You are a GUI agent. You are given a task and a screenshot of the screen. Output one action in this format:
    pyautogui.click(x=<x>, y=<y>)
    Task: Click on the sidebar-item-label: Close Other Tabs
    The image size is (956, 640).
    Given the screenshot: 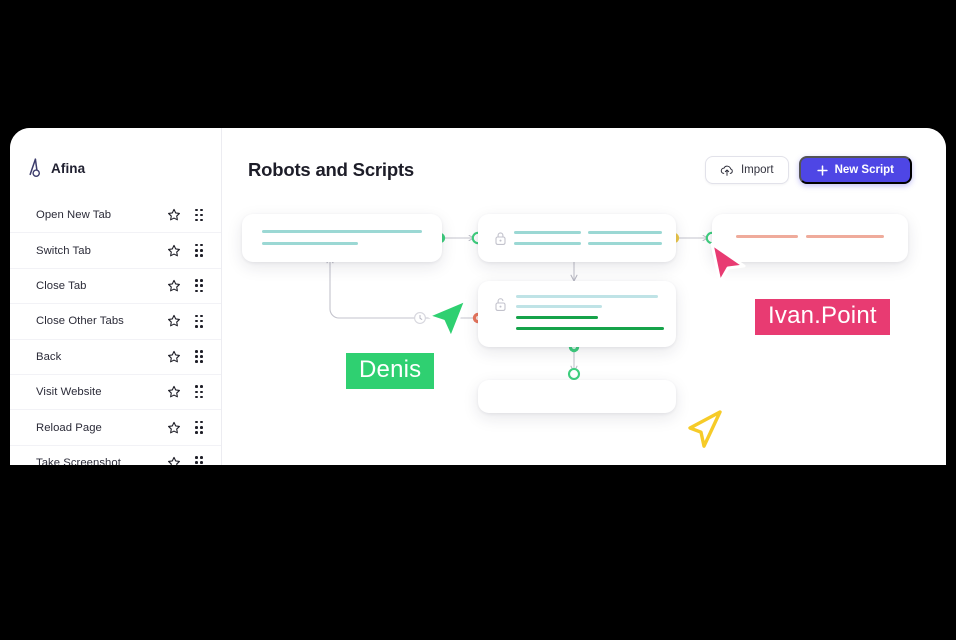 What is the action you would take?
    pyautogui.click(x=80, y=321)
    